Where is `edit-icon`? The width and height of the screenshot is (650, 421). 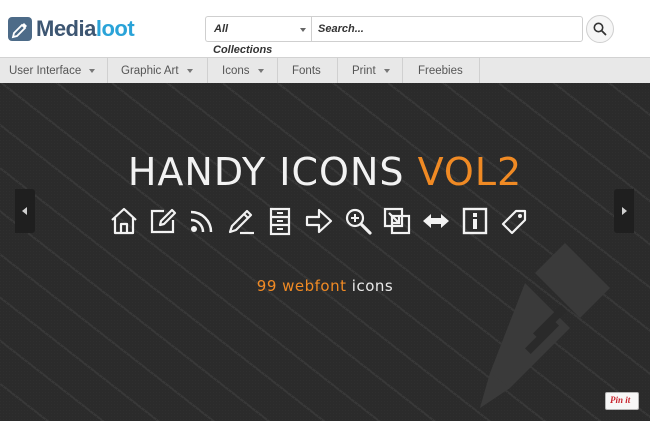
edit-icon is located at coordinates (163, 221).